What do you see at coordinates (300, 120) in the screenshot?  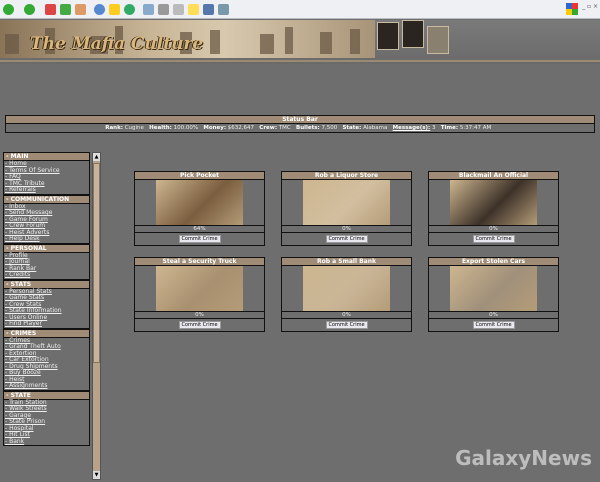 I see `status-bar-title: Status Bar` at bounding box center [300, 120].